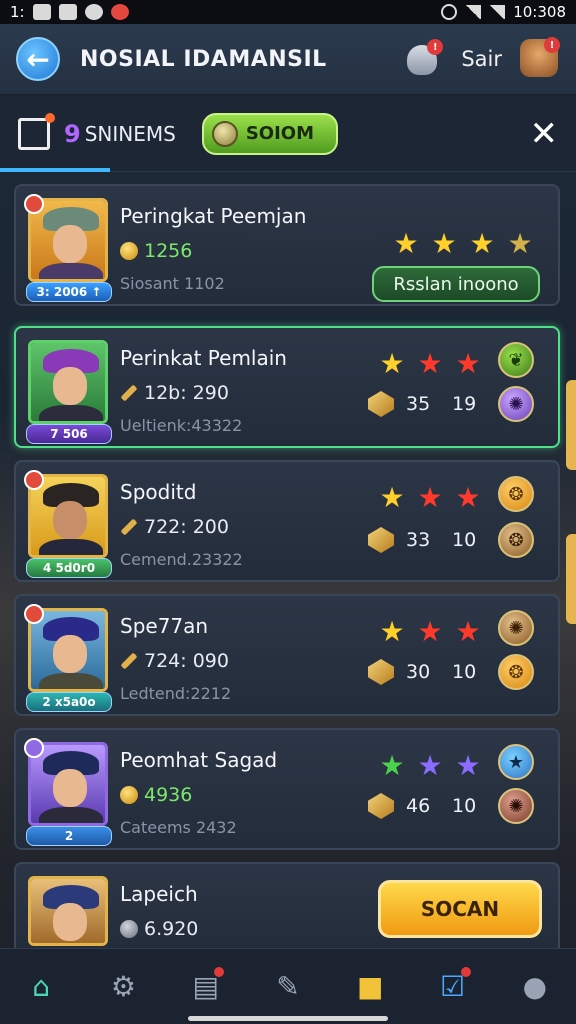 This screenshot has height=1024, width=576. Describe the element at coordinates (41, 12) in the screenshot. I see `notification-icon` at that location.